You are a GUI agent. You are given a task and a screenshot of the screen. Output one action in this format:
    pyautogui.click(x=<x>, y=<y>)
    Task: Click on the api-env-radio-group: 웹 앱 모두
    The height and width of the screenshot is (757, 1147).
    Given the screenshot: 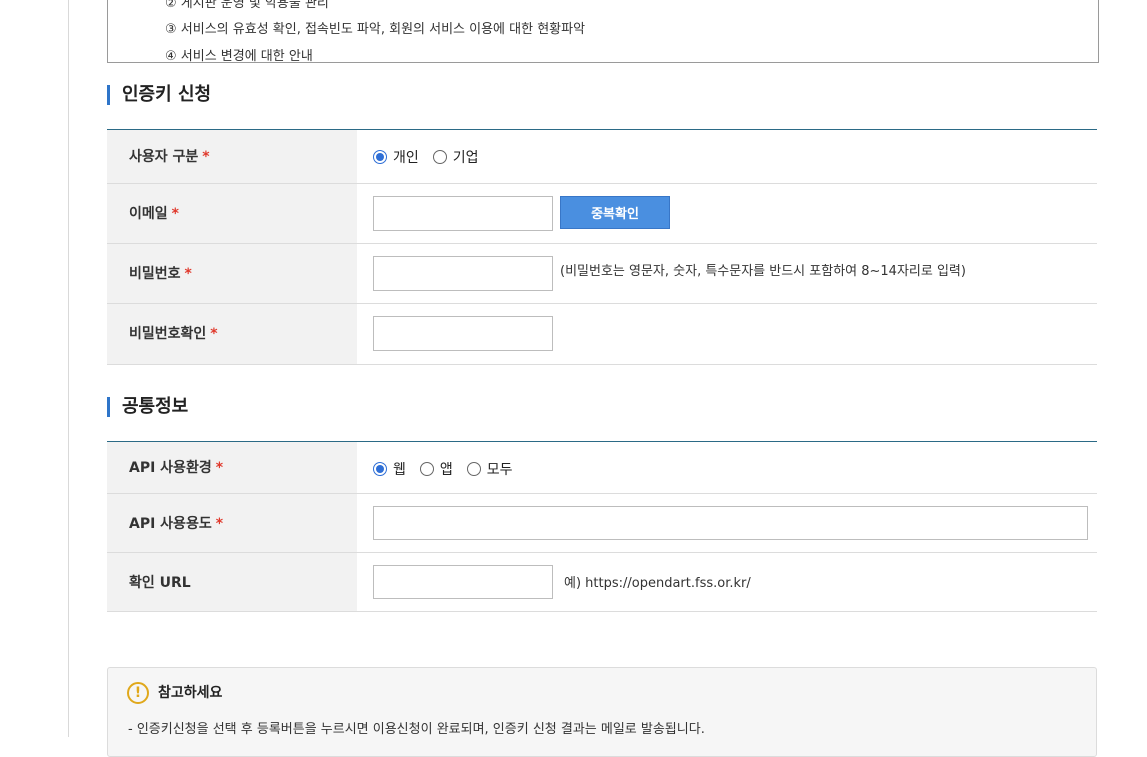 What is the action you would take?
    pyautogui.click(x=450, y=469)
    